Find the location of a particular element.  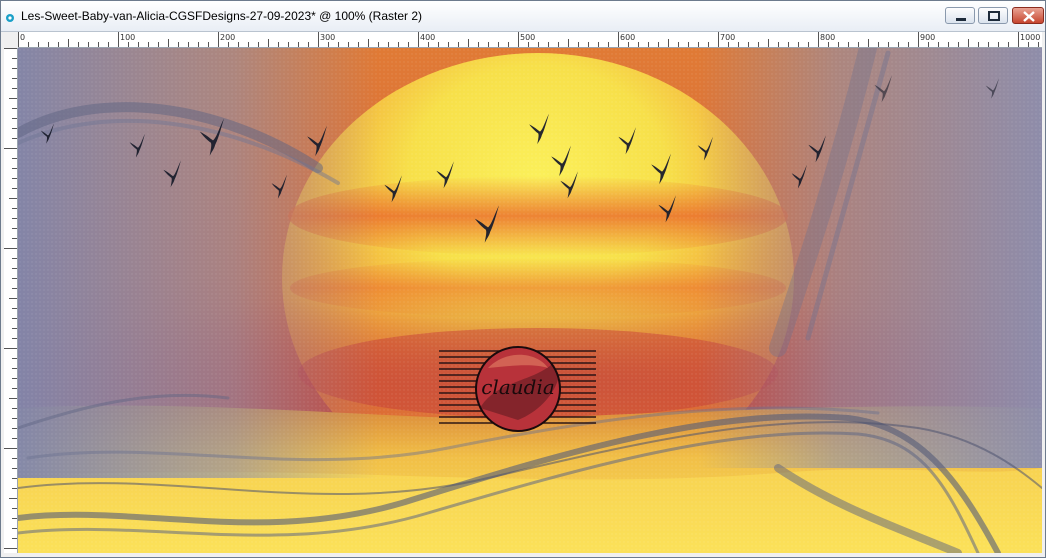

minimize-icon is located at coordinates (961, 19).